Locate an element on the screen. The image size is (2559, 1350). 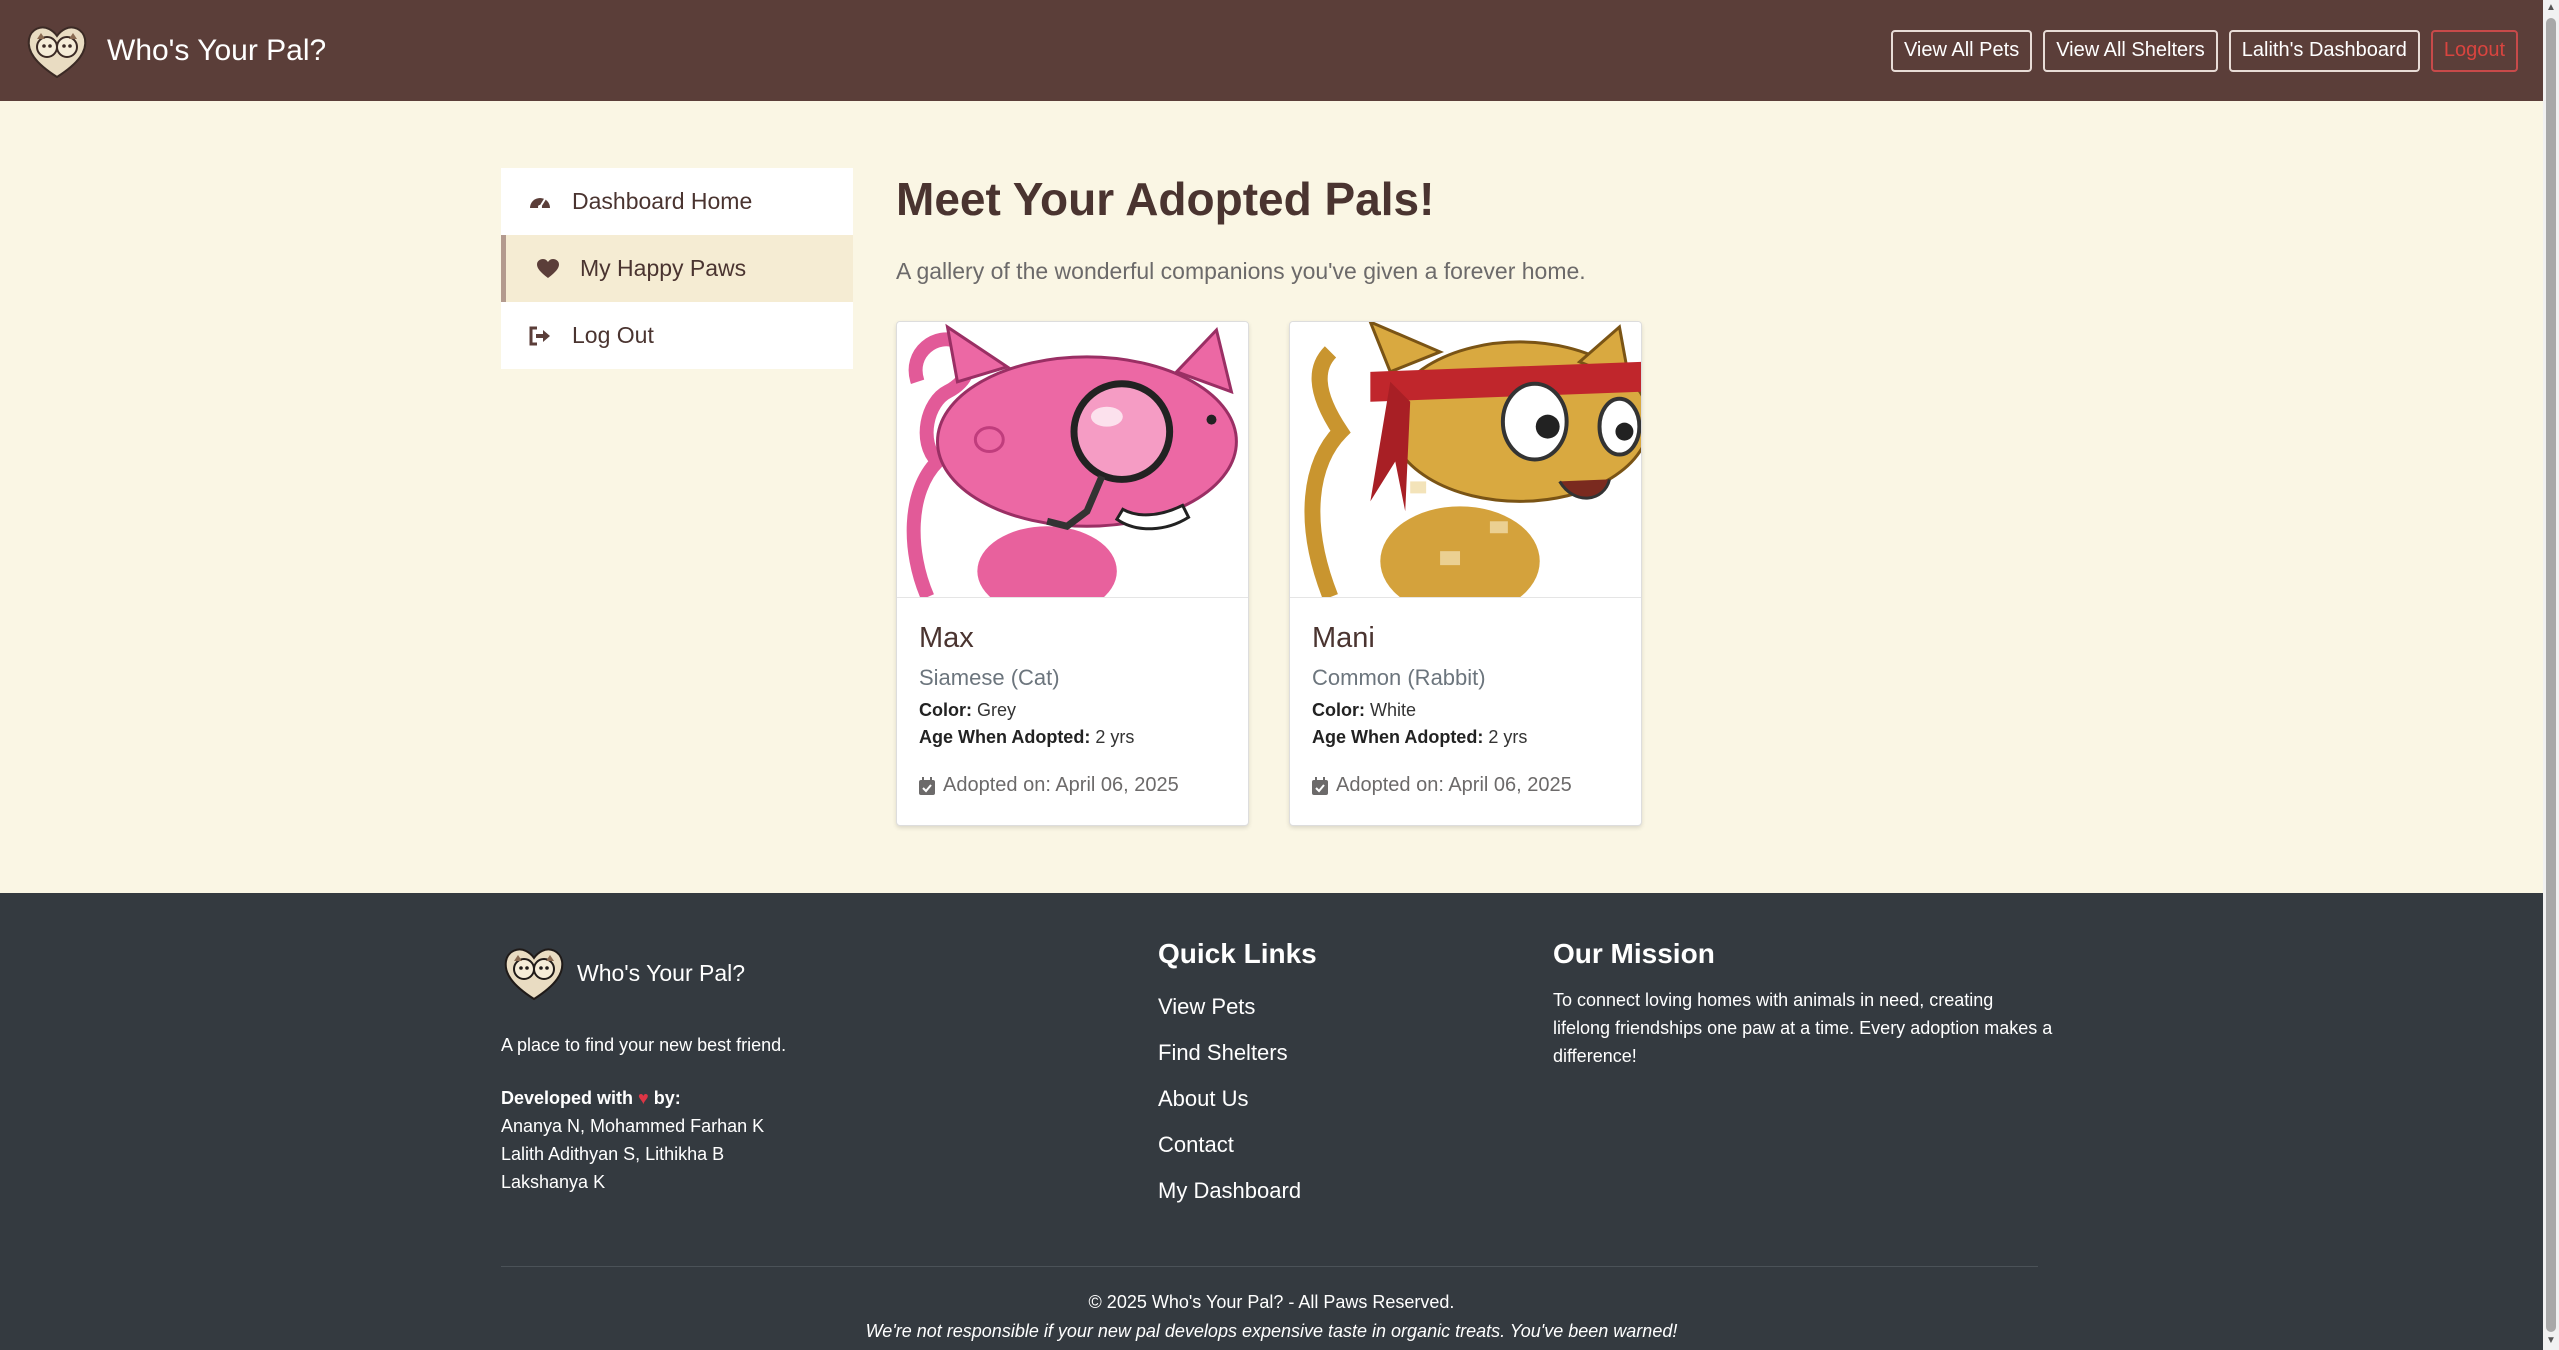
footer-brand-title: Who's Your Pal? is located at coordinates (661, 972).